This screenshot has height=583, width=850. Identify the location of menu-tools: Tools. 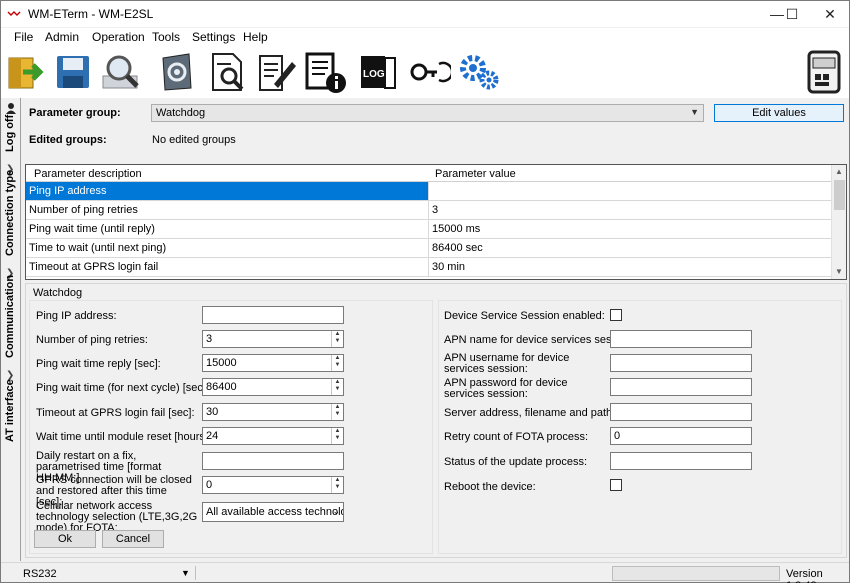
(166, 37).